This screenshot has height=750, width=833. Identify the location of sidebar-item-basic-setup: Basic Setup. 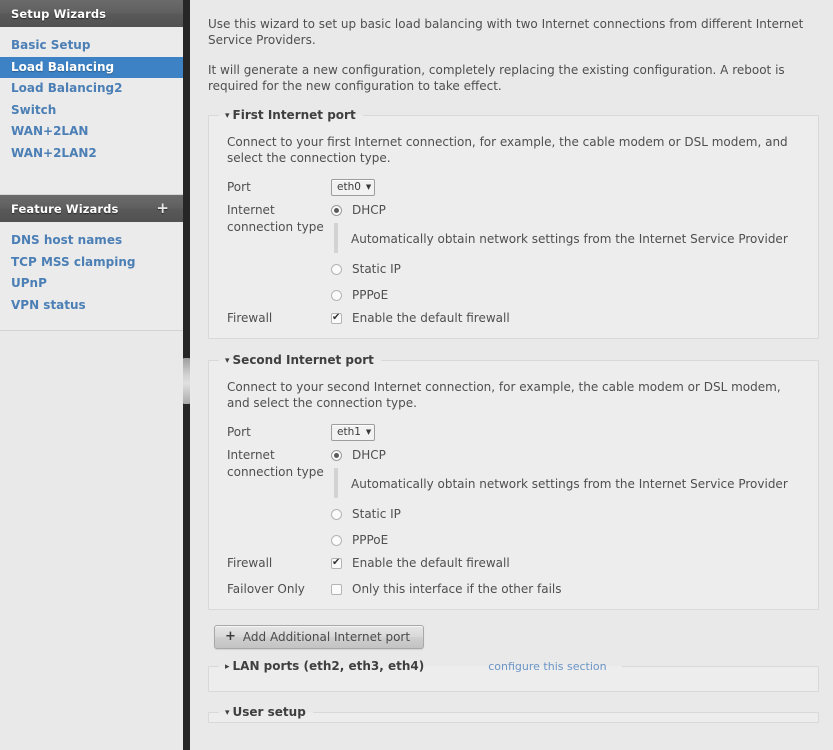
(91, 46).